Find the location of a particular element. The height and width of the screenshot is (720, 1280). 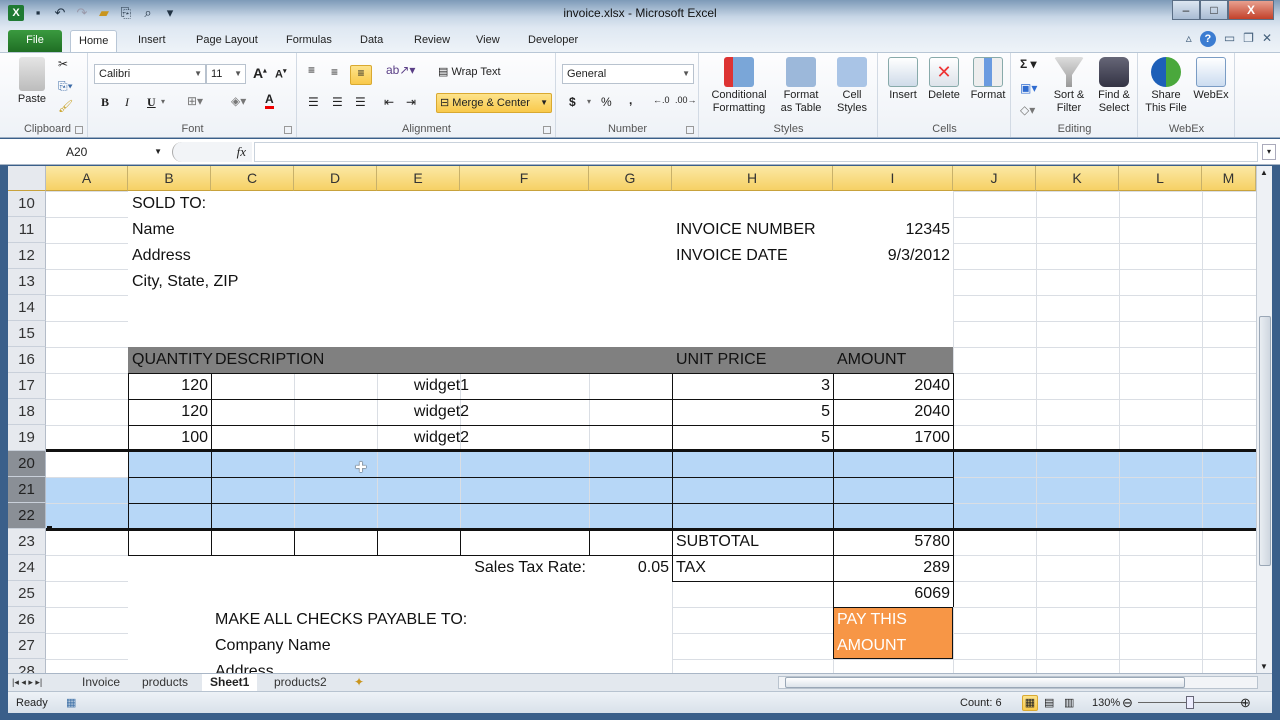

column-header-l: L is located at coordinates (1160, 178).